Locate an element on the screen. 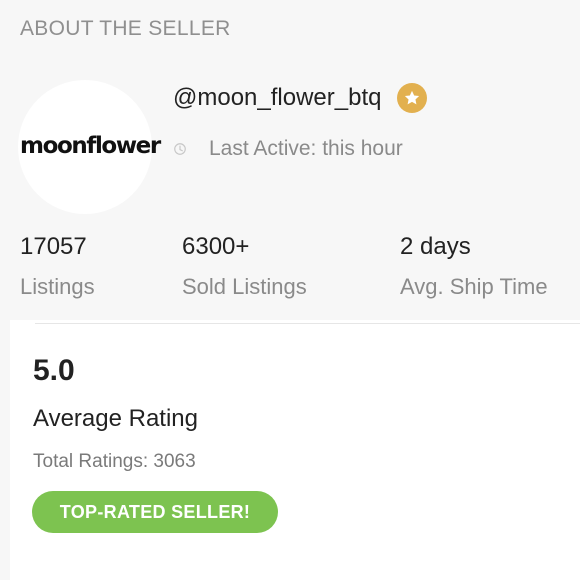  average-rating-title: Average Rating is located at coordinates (115, 418).